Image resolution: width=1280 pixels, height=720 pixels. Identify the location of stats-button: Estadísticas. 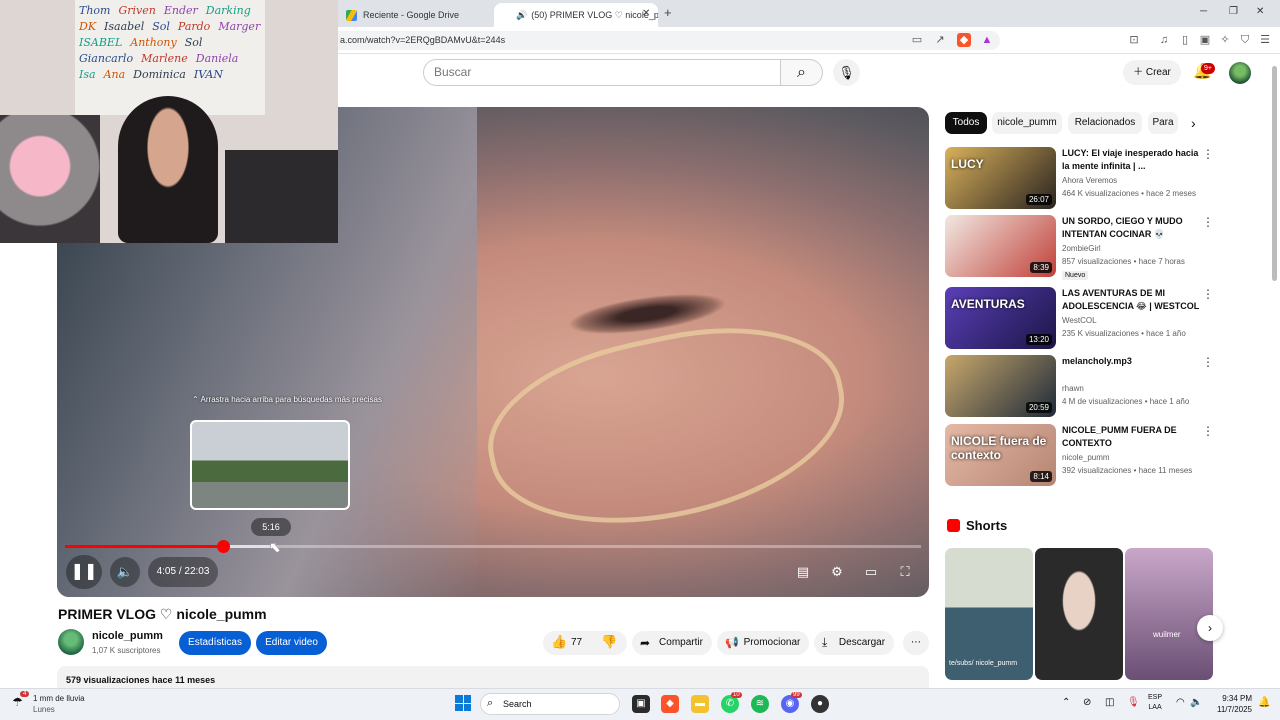
(215, 643).